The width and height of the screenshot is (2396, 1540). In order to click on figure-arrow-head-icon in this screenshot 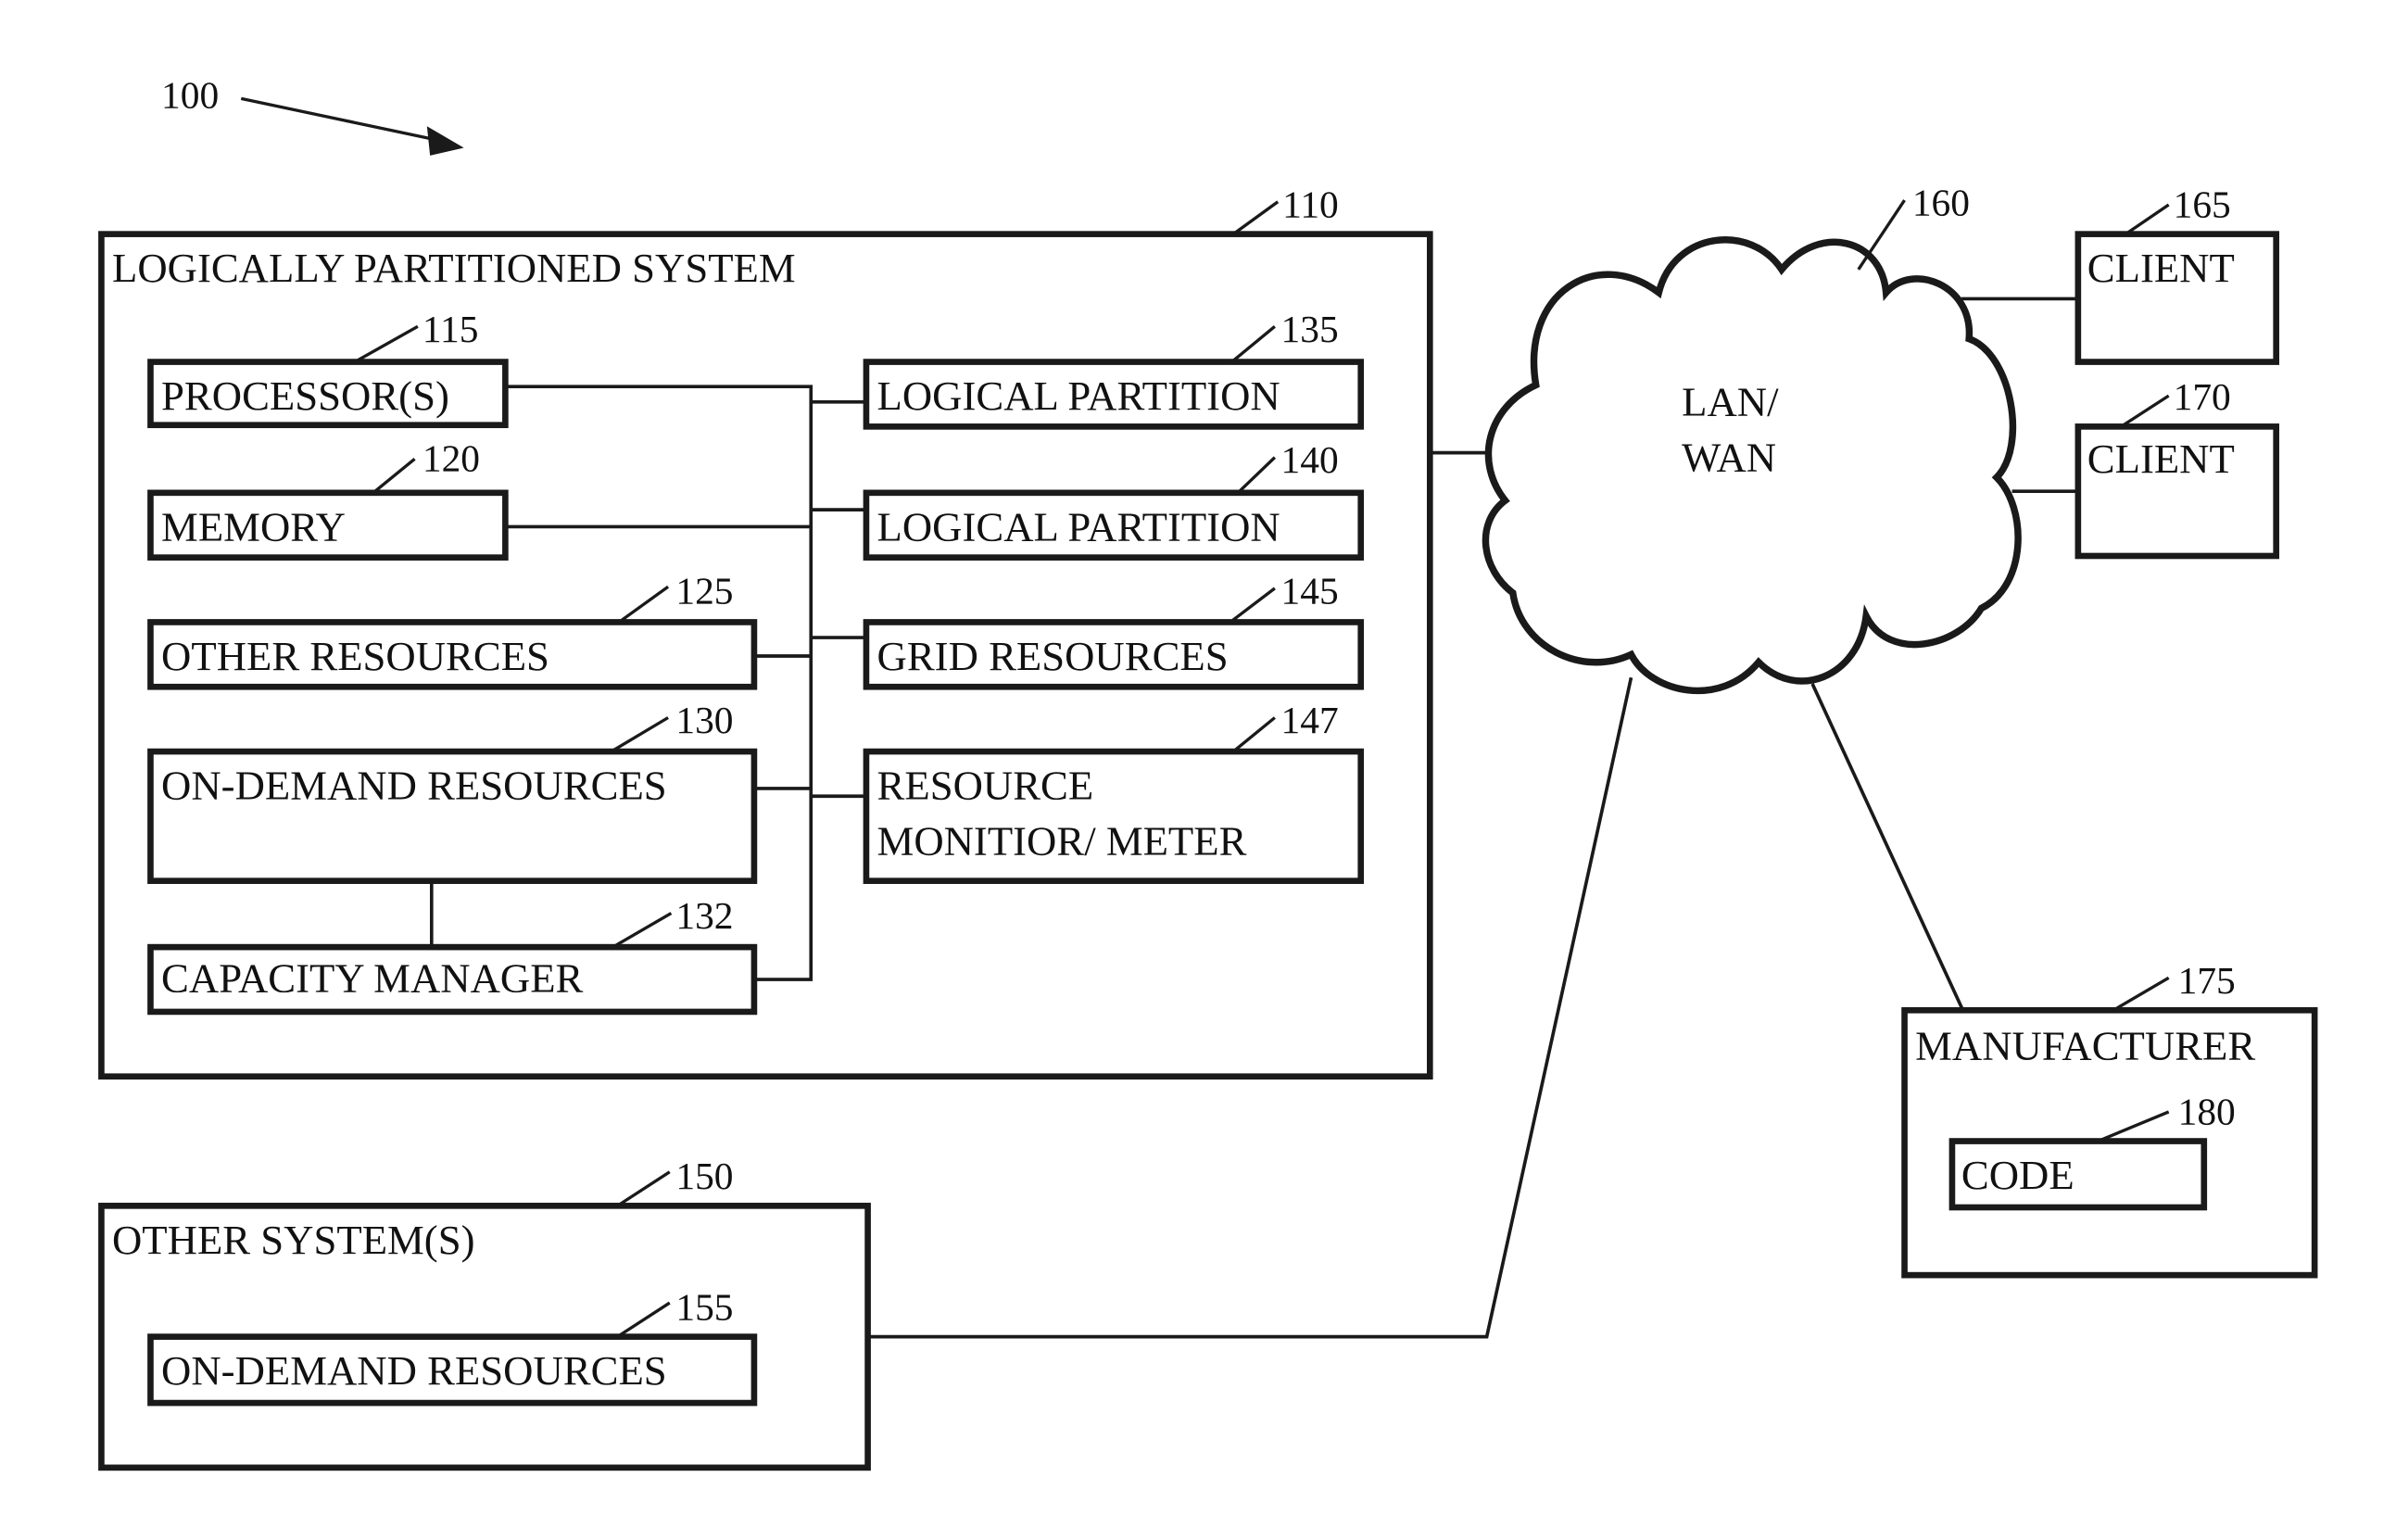, I will do `click(445, 141)`.